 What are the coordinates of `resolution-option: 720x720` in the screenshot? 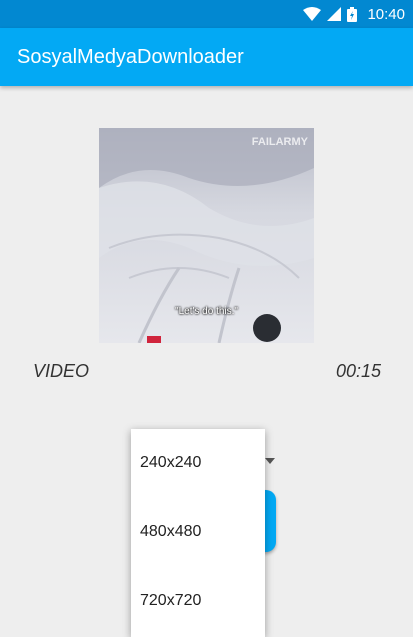 It's located at (198, 601).